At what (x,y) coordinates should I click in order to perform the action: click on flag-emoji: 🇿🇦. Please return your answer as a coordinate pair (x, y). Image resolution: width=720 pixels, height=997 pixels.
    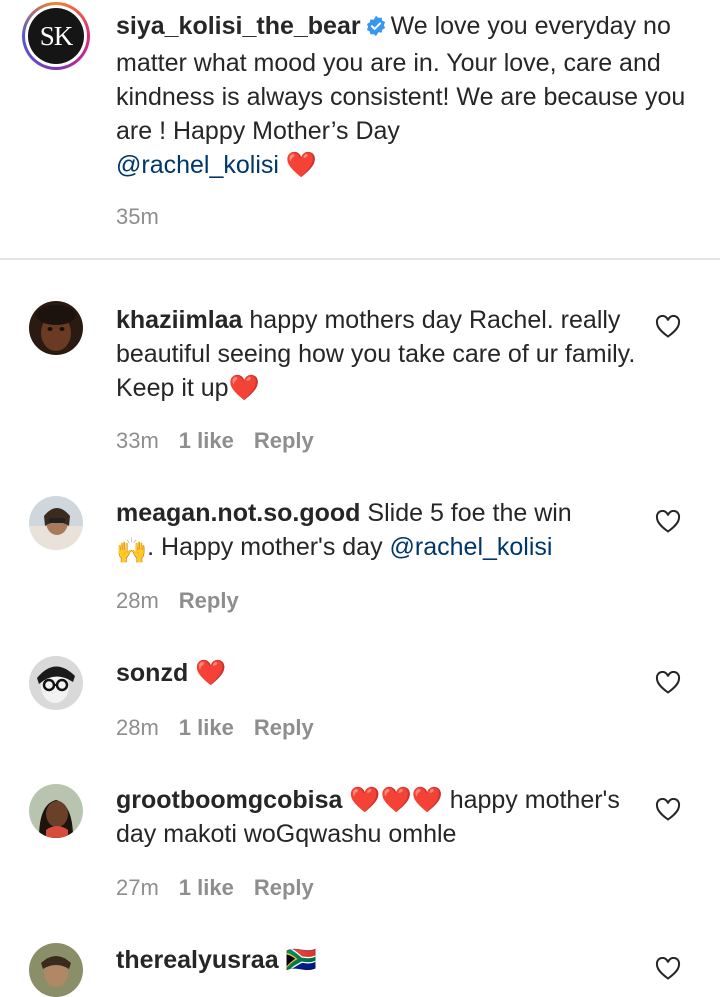
    Looking at the image, I should click on (301, 960).